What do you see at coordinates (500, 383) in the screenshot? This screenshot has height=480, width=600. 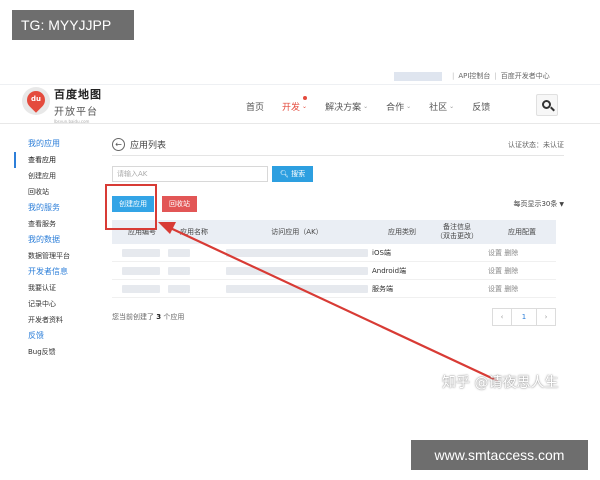 I see `zhihu-watermark: 知乎 @请夜思人生` at bounding box center [500, 383].